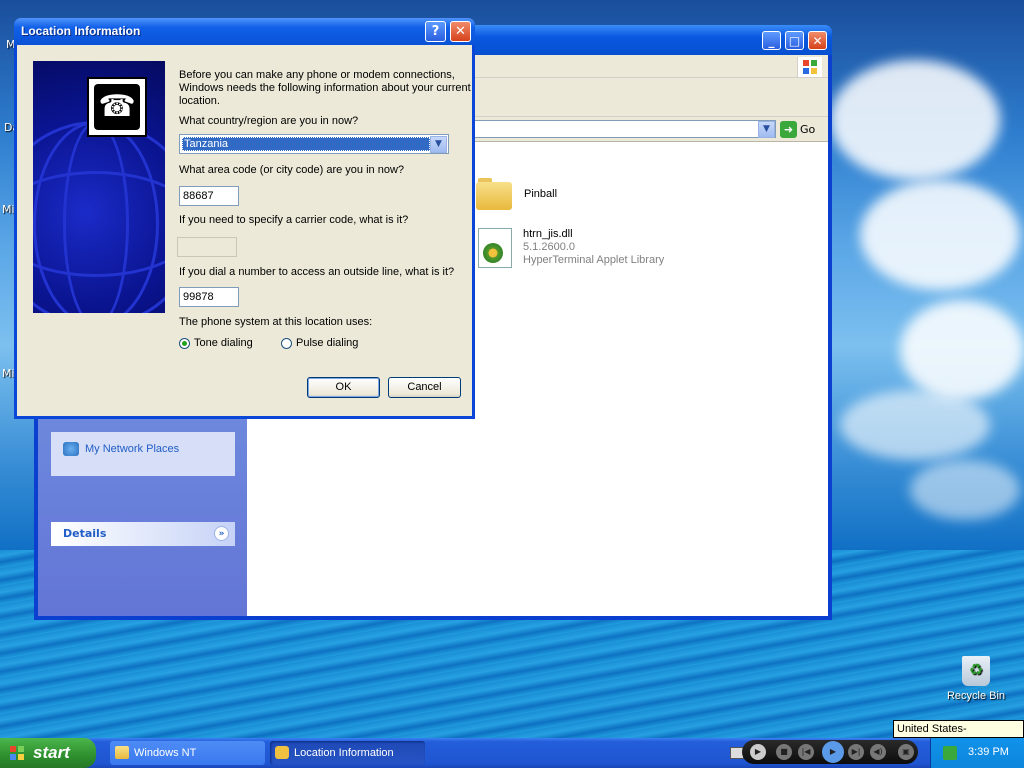 The width and height of the screenshot is (1024, 768). Describe the element at coordinates (81, 31) in the screenshot. I see `dialog-title: Location Information` at that location.